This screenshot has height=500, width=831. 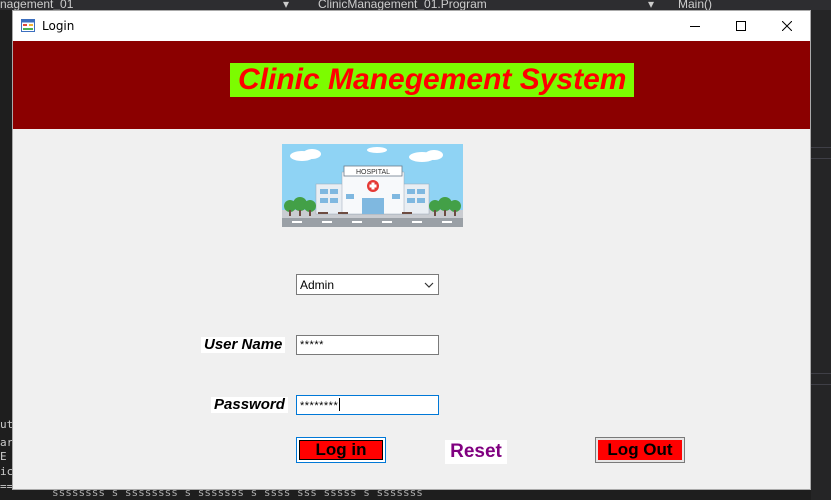 I want to click on minimize-icon, so click(x=695, y=26).